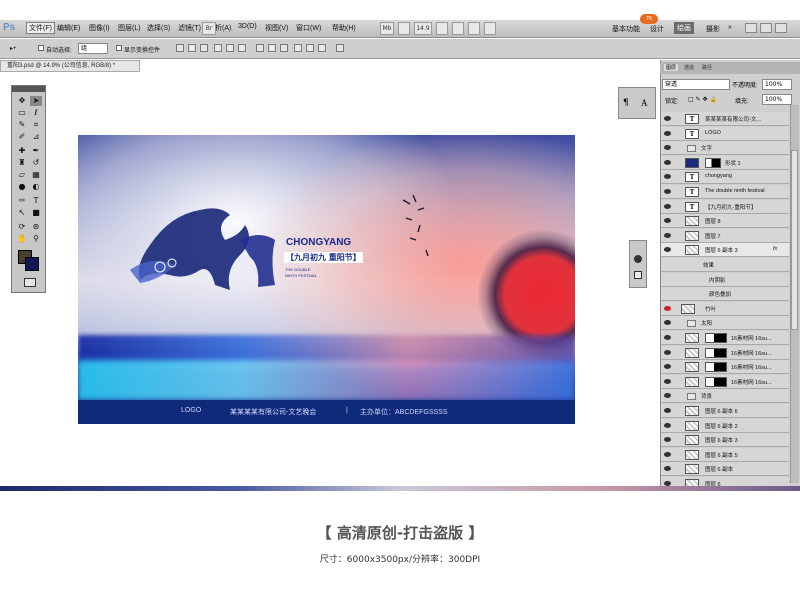 Image resolution: width=800 pixels, height=600 pixels. Describe the element at coordinates (777, 99) in the screenshot. I see `fill-input: 100%` at that location.